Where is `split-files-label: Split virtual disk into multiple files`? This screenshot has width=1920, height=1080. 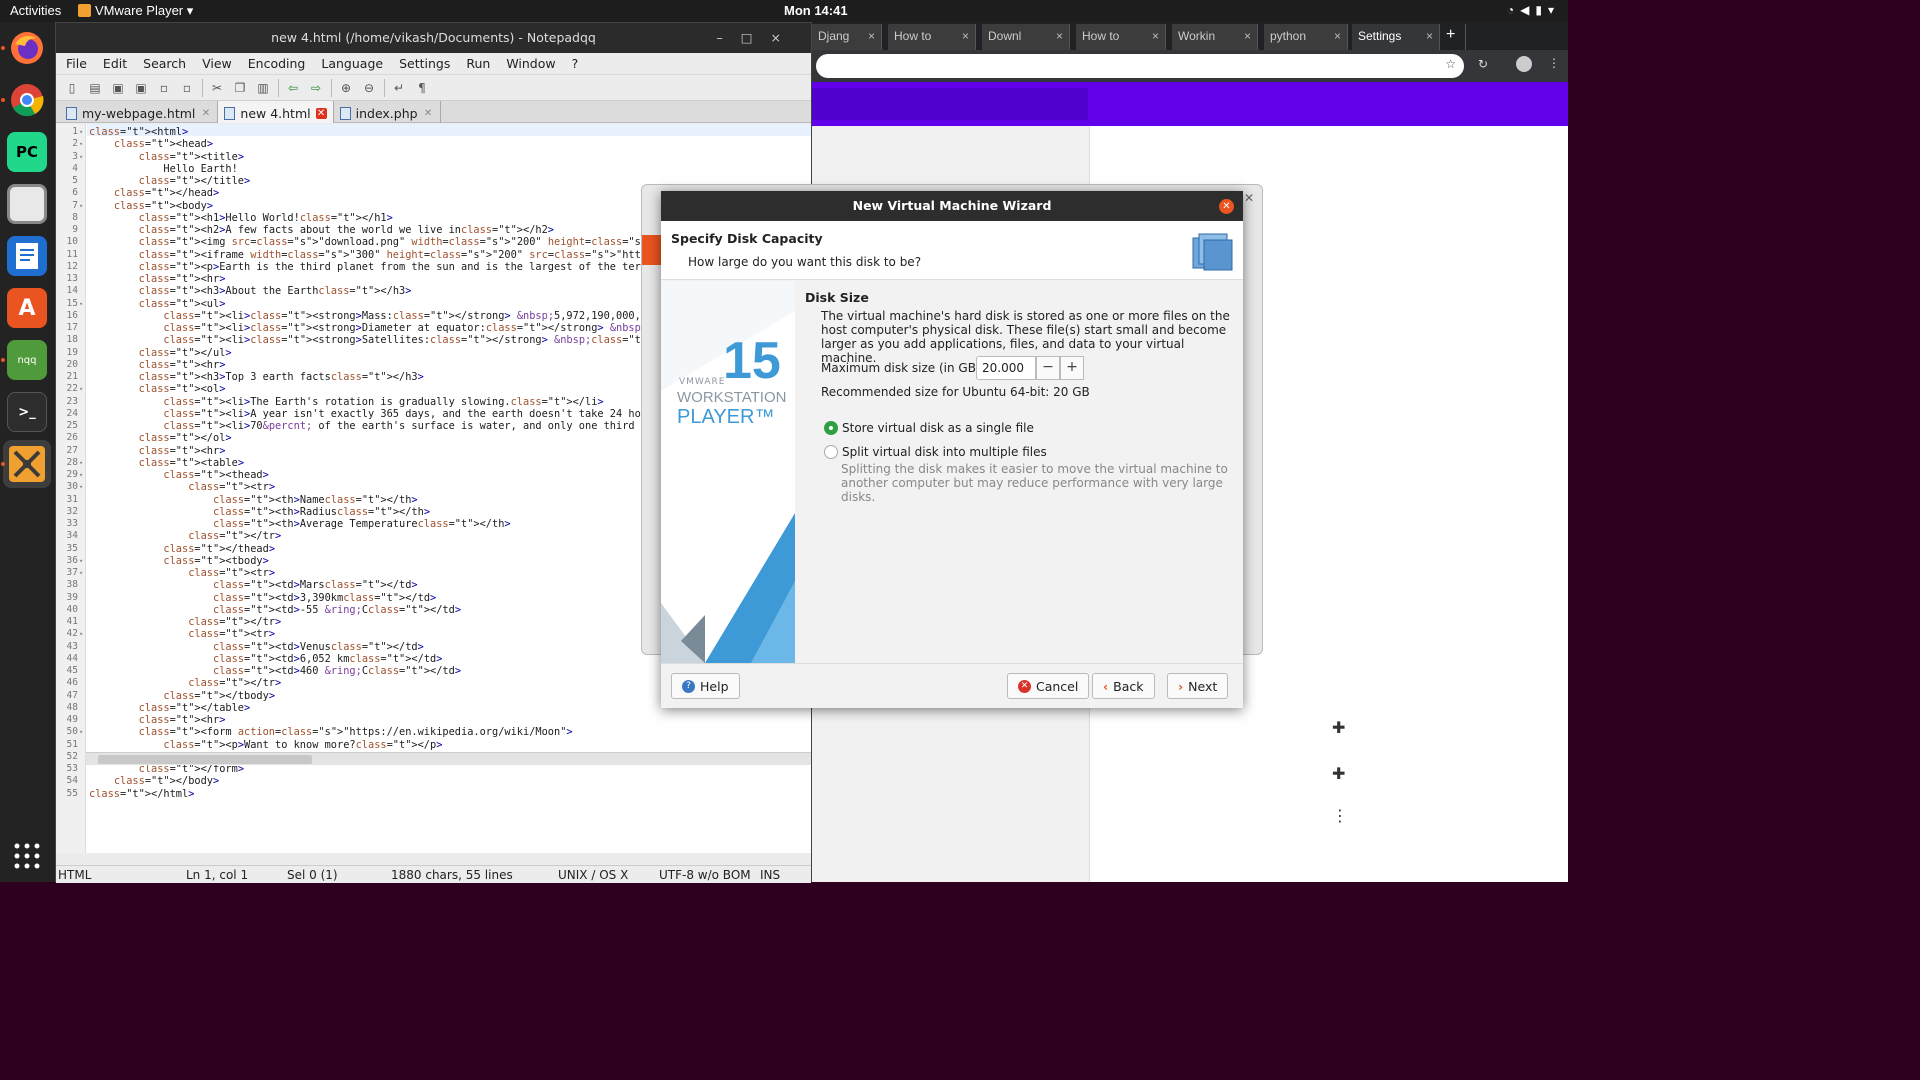
split-files-label: Split virtual disk into multiple files is located at coordinates (944, 452).